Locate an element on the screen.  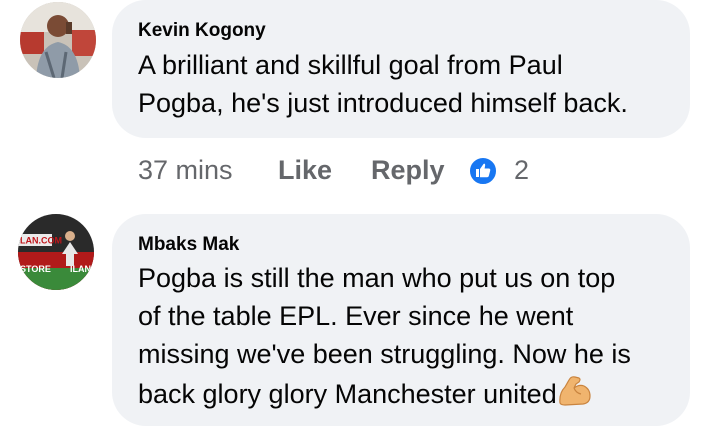
avatar is located at coordinates (58, 40).